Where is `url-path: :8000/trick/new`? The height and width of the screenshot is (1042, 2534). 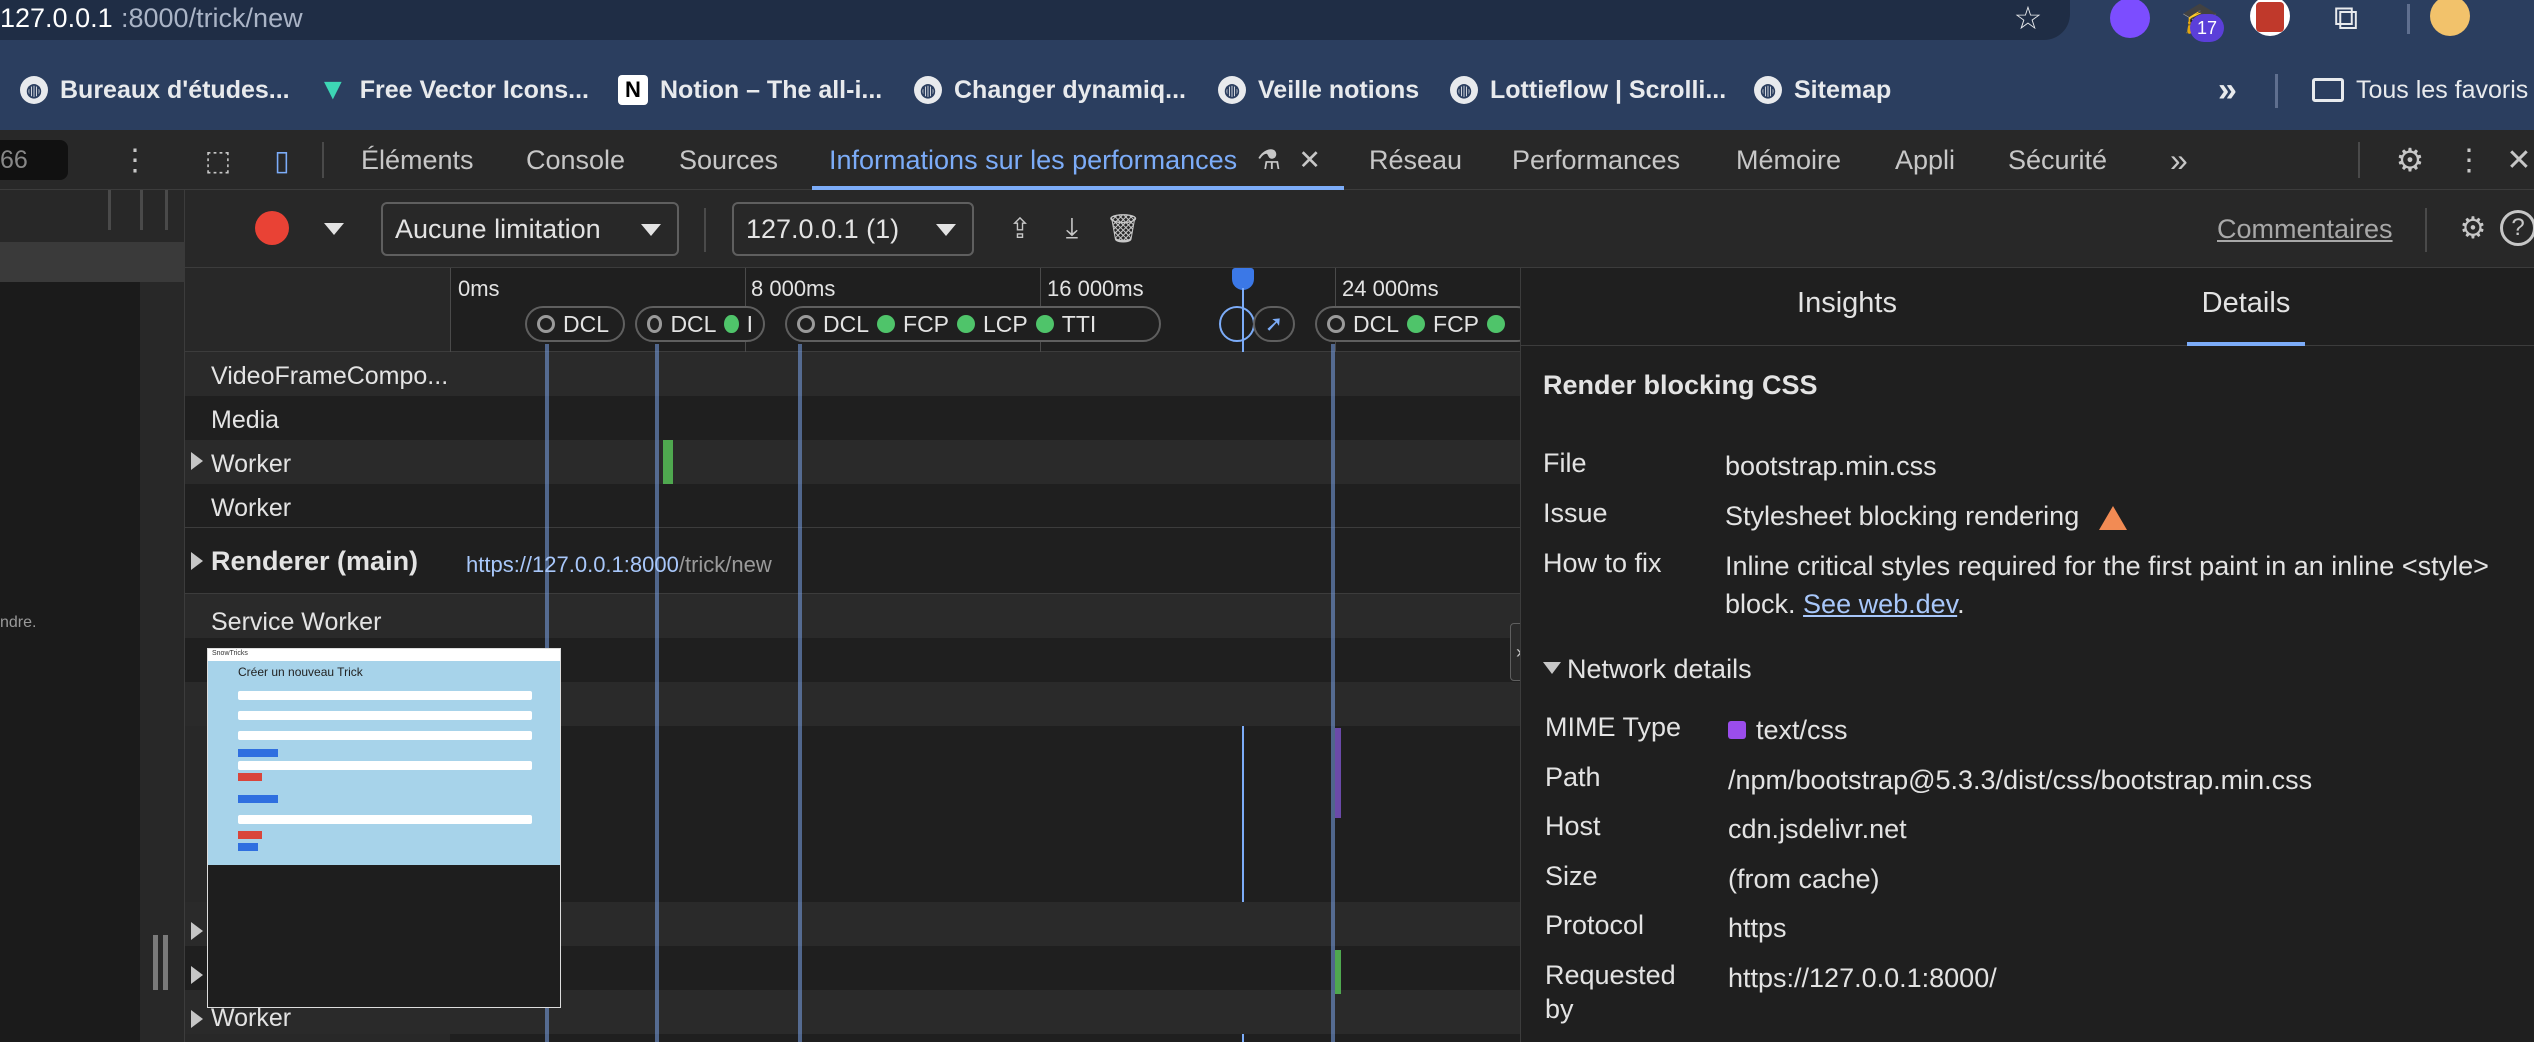 url-path: :8000/trick/new is located at coordinates (212, 18).